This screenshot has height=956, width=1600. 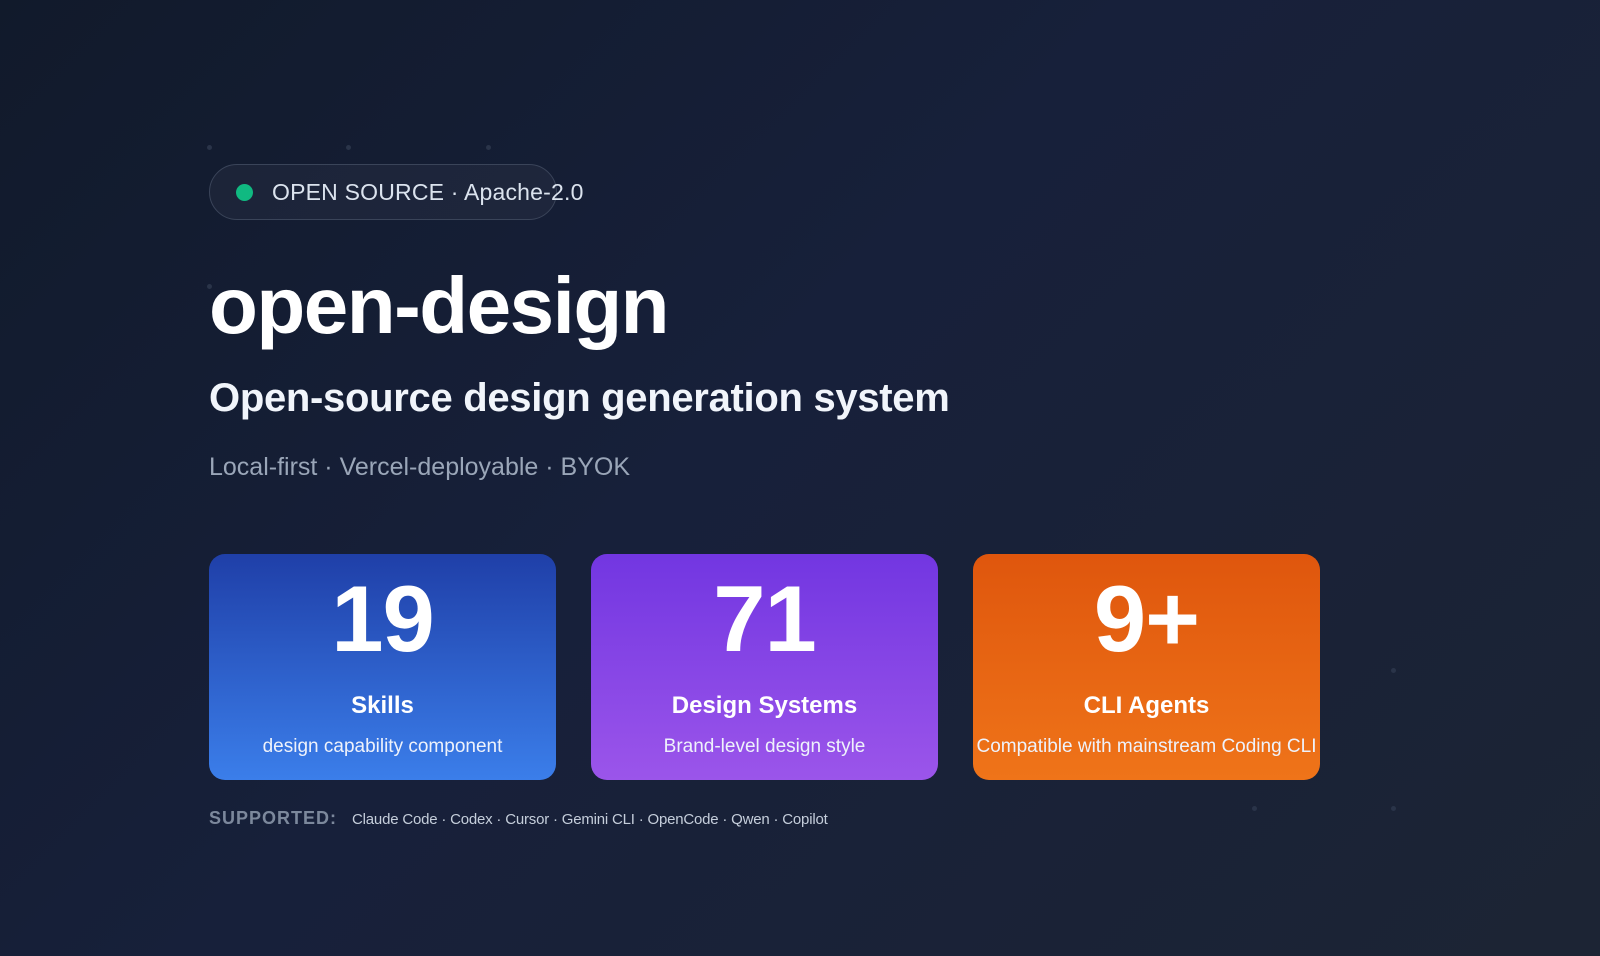 I want to click on status-dot-icon, so click(x=244, y=192).